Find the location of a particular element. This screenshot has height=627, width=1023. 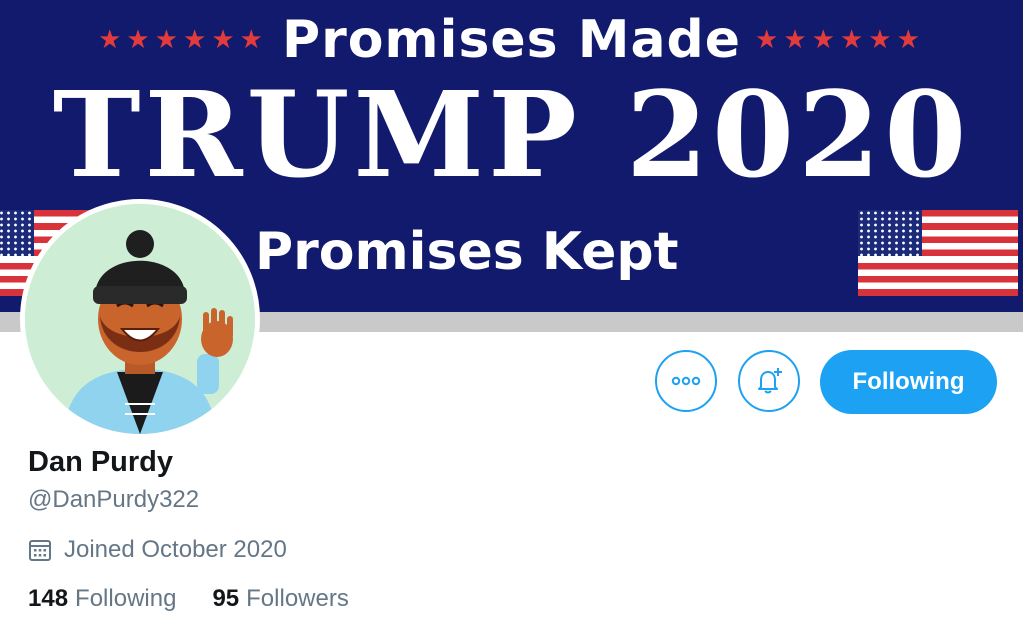

banner-top-line: Promises Made is located at coordinates (511, 40).